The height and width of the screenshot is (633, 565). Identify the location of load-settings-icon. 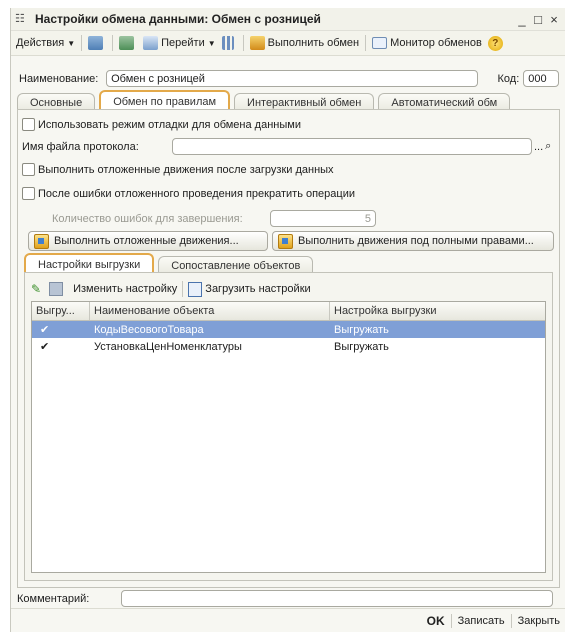
(195, 289).